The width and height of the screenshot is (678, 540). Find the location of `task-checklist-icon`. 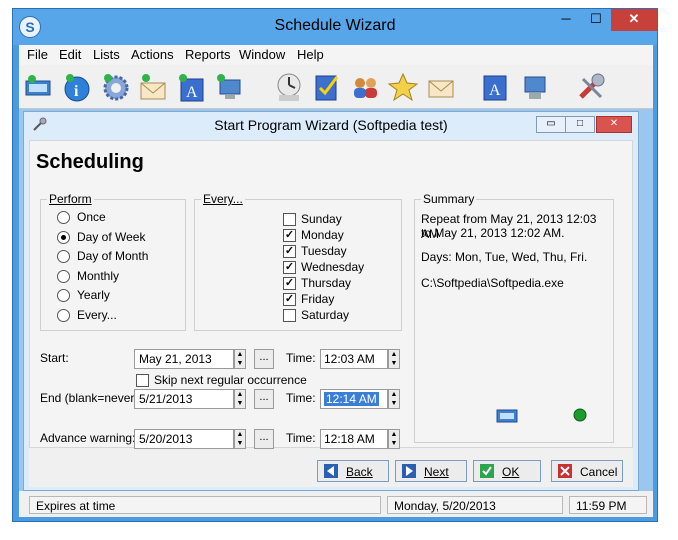

task-checklist-icon is located at coordinates (327, 87).